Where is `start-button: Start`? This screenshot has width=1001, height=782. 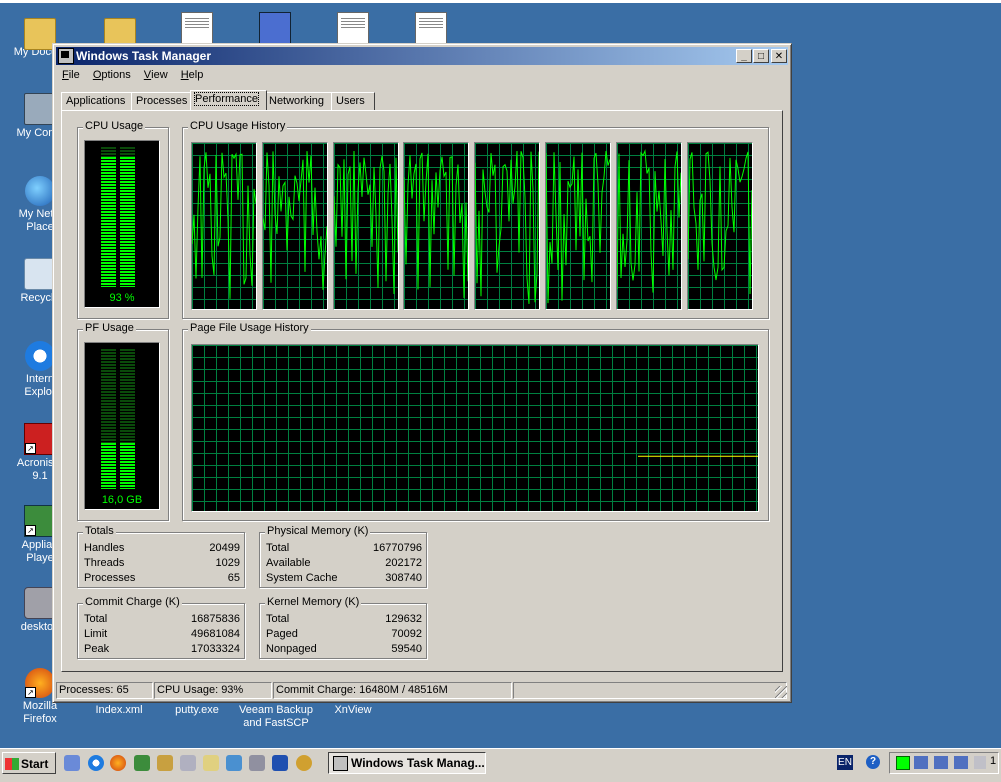
start-button: Start is located at coordinates (29, 763).